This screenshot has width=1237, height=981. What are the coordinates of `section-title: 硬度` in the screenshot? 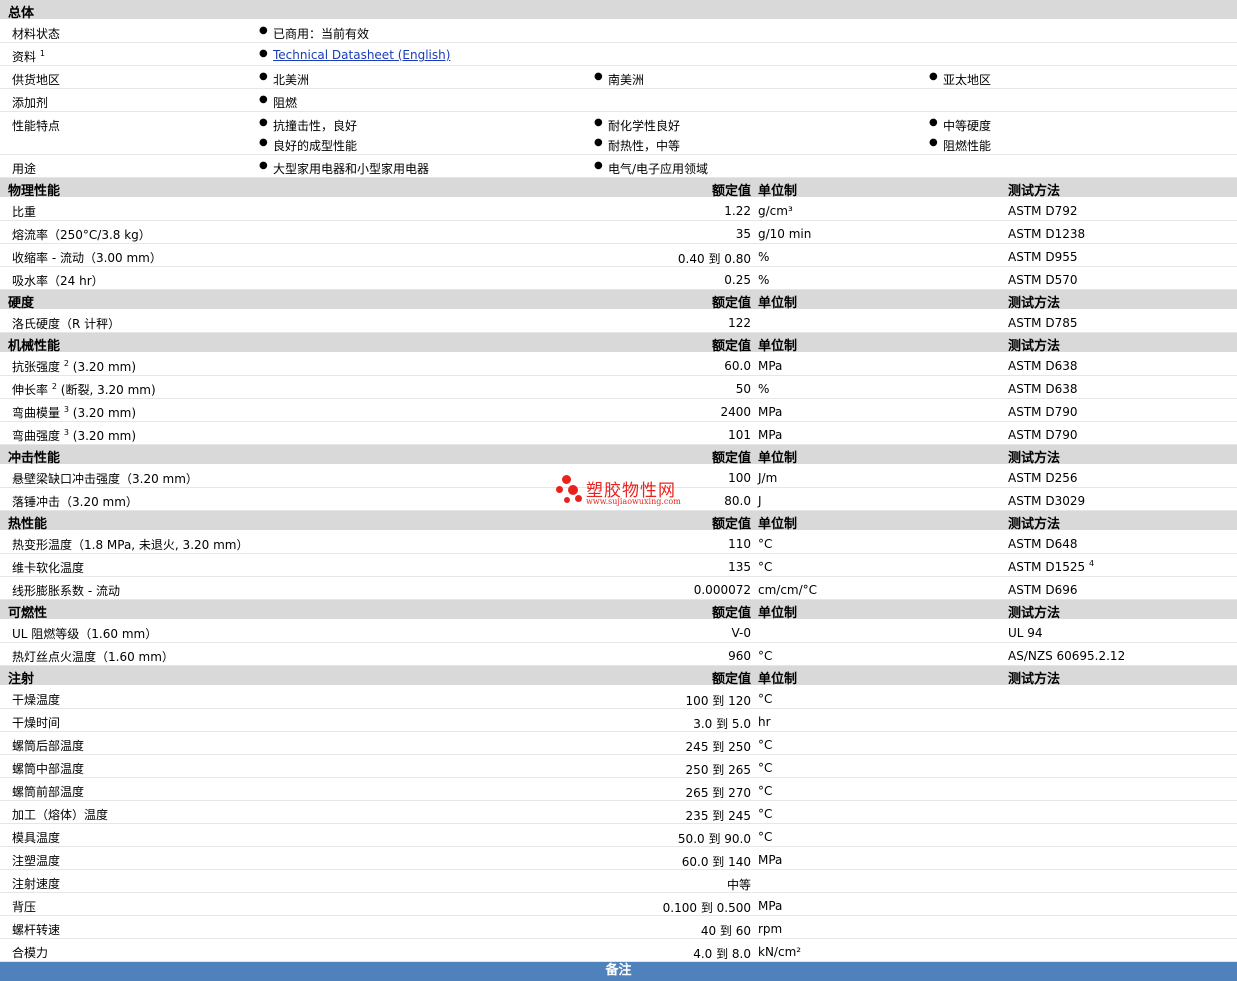 It's located at (21, 303).